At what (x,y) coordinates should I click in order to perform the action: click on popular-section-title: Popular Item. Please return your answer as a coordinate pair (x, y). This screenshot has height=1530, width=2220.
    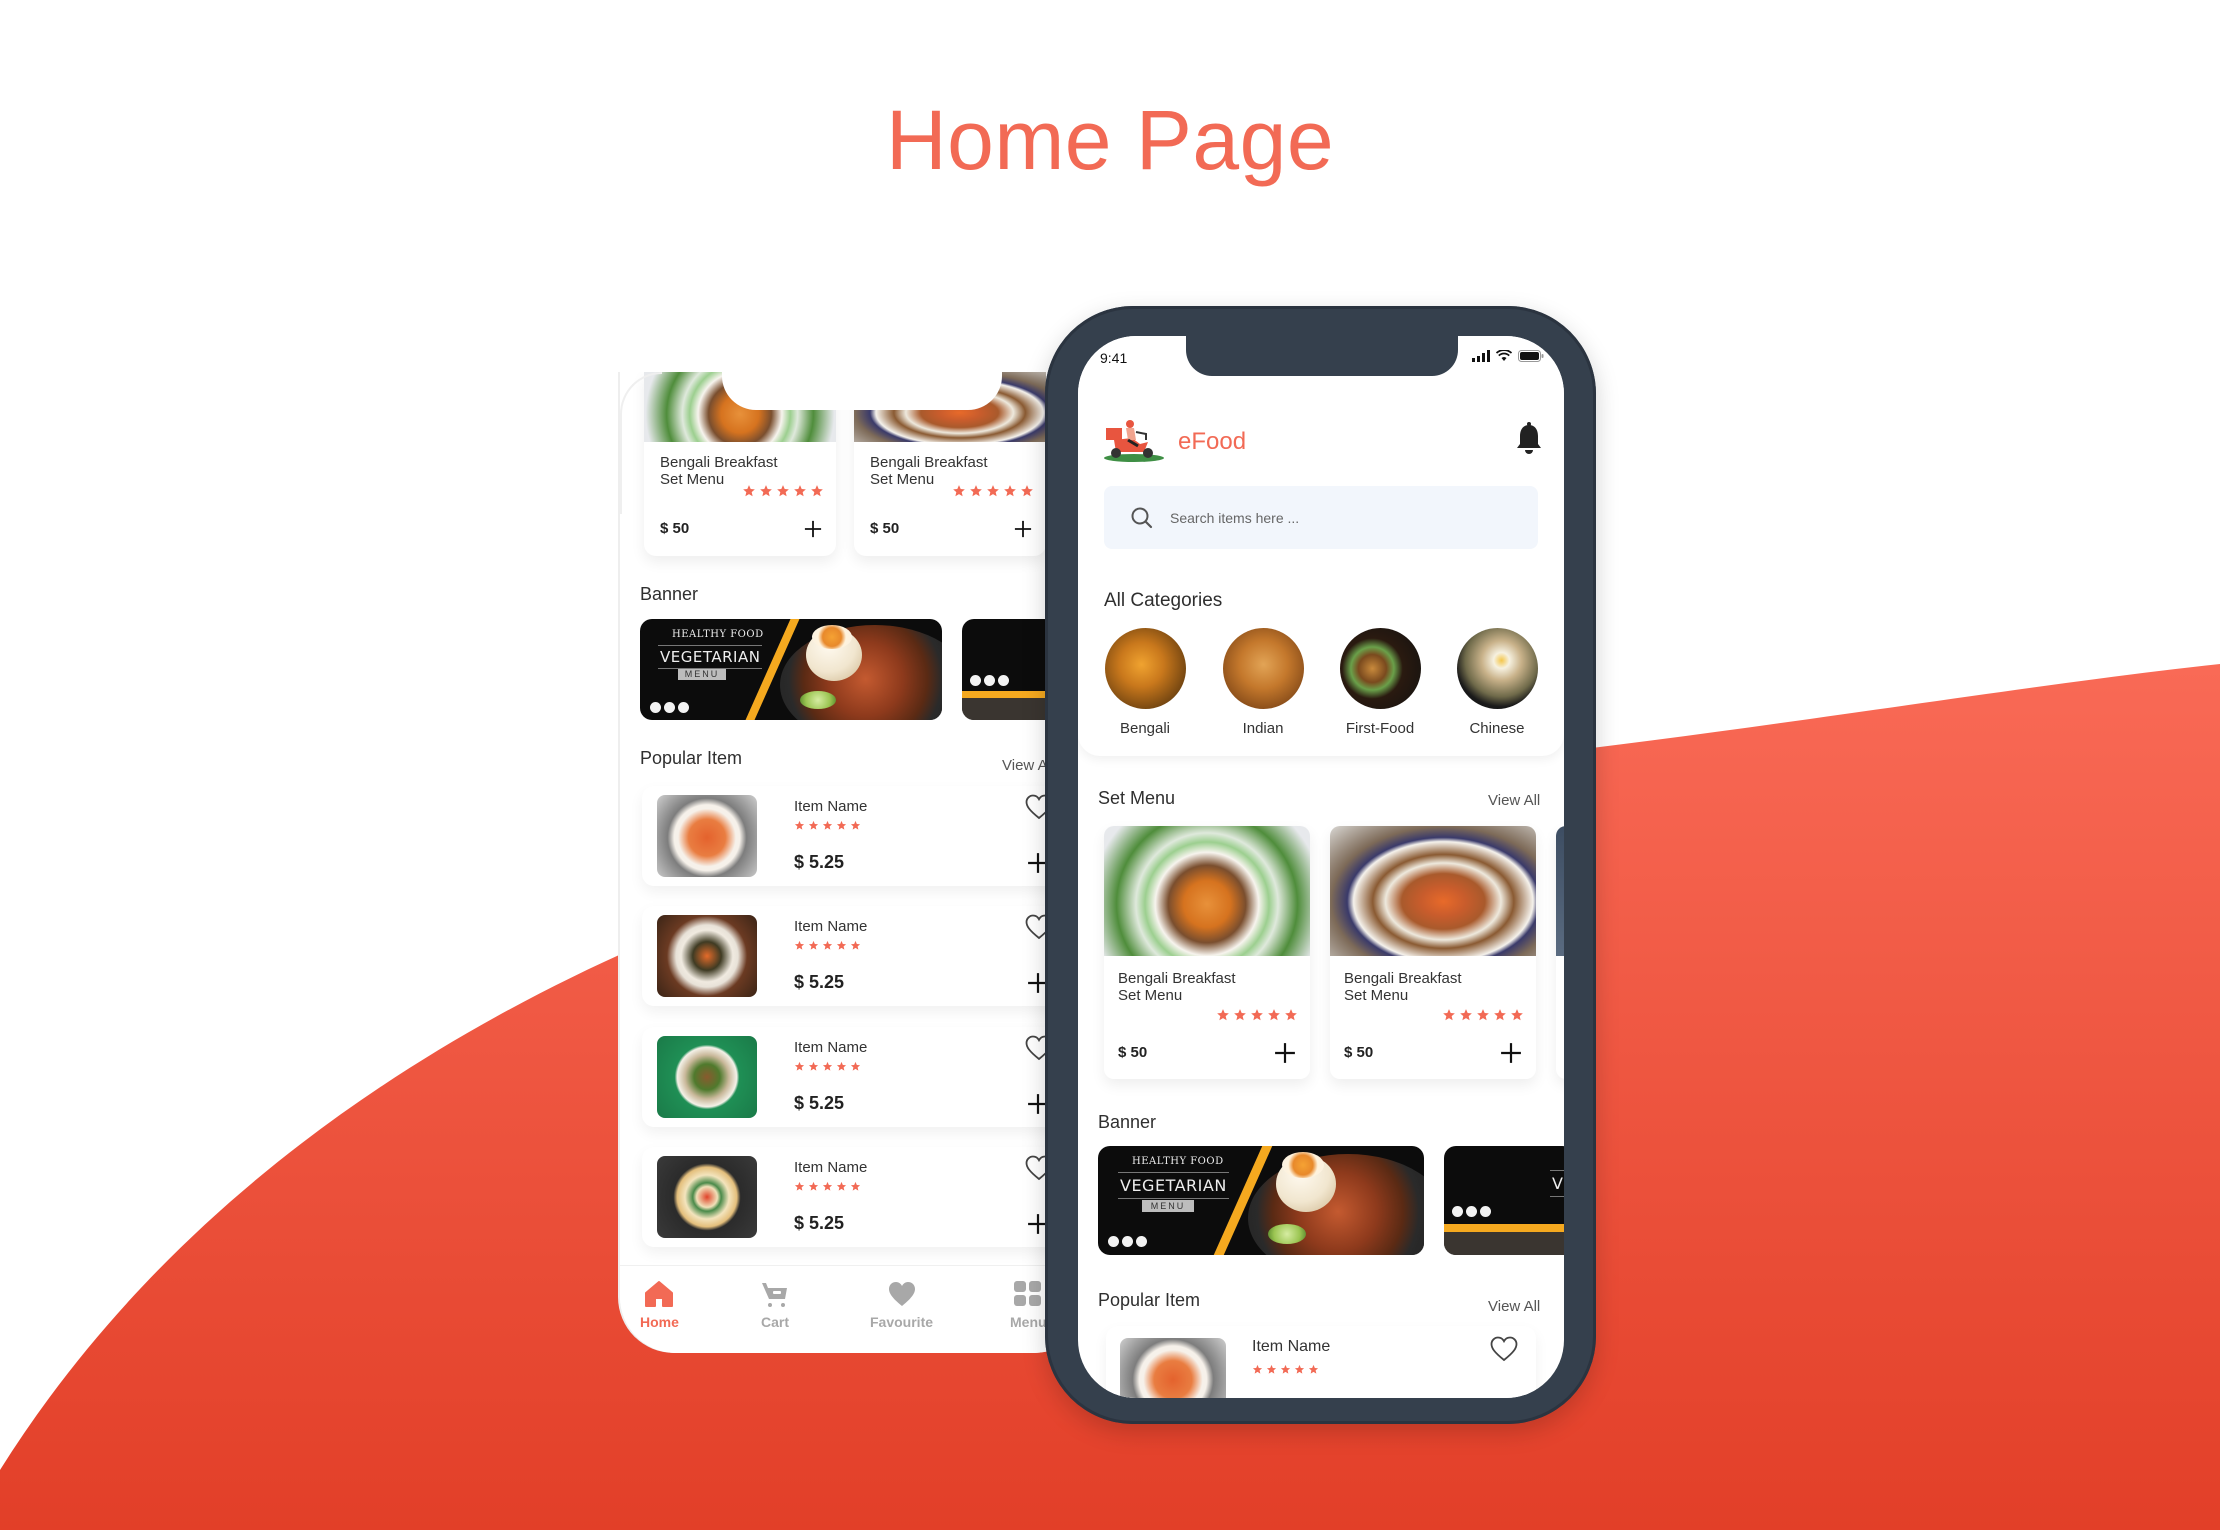
    Looking at the image, I should click on (1149, 1300).